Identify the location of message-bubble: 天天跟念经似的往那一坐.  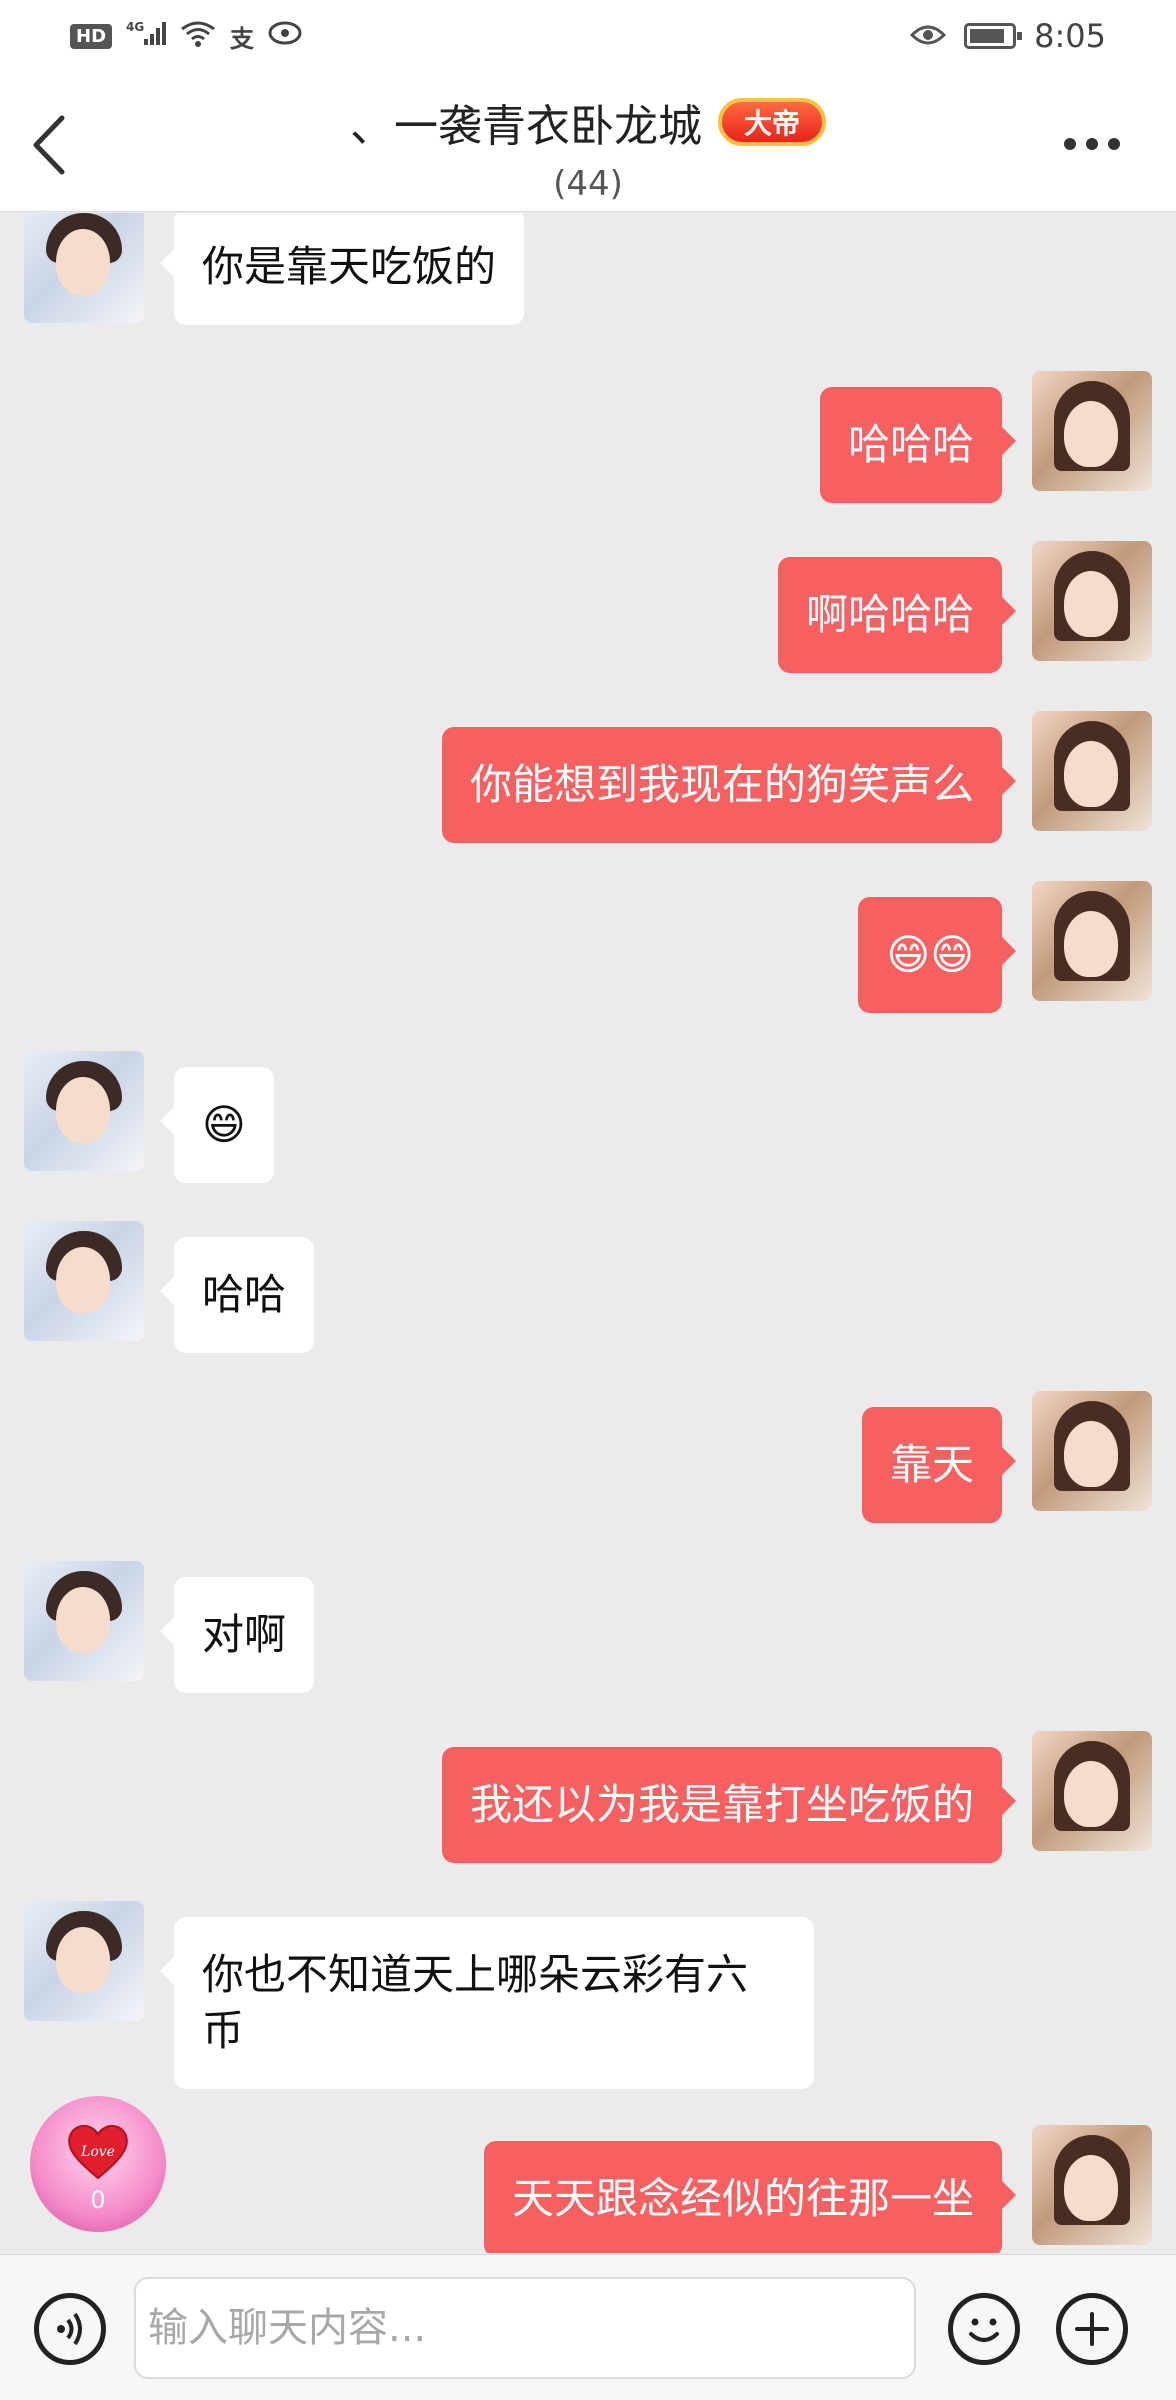
(750, 2197).